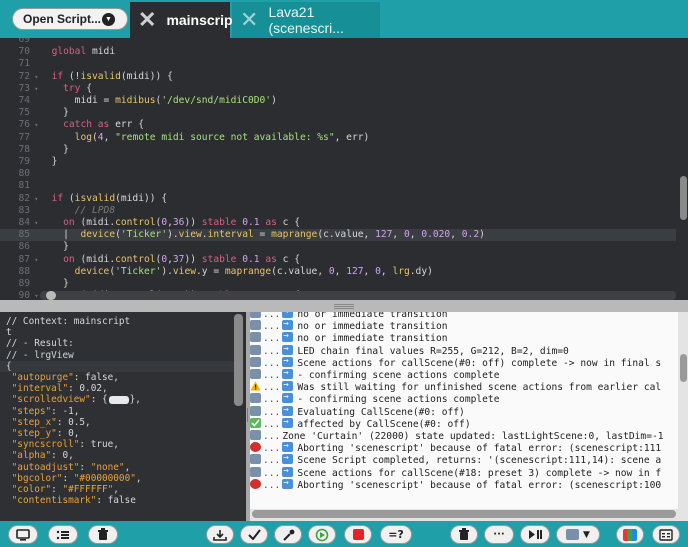 The image size is (688, 547). I want to click on console-scroll-thumb, so click(238, 360).